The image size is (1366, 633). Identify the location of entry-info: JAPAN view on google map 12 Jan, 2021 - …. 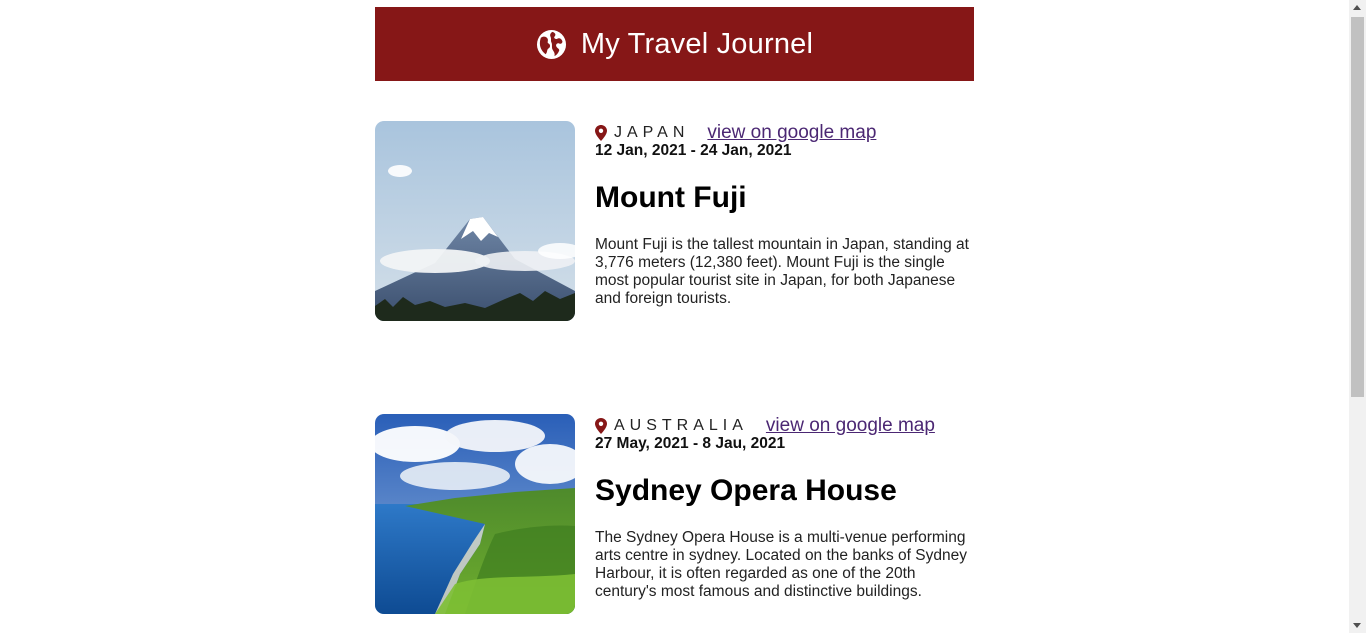
(785, 214).